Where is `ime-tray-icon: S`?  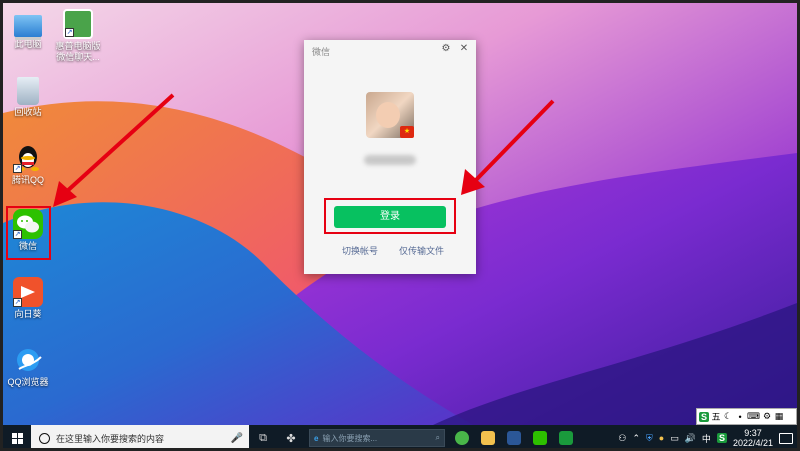 ime-tray-icon: S is located at coordinates (721, 438).